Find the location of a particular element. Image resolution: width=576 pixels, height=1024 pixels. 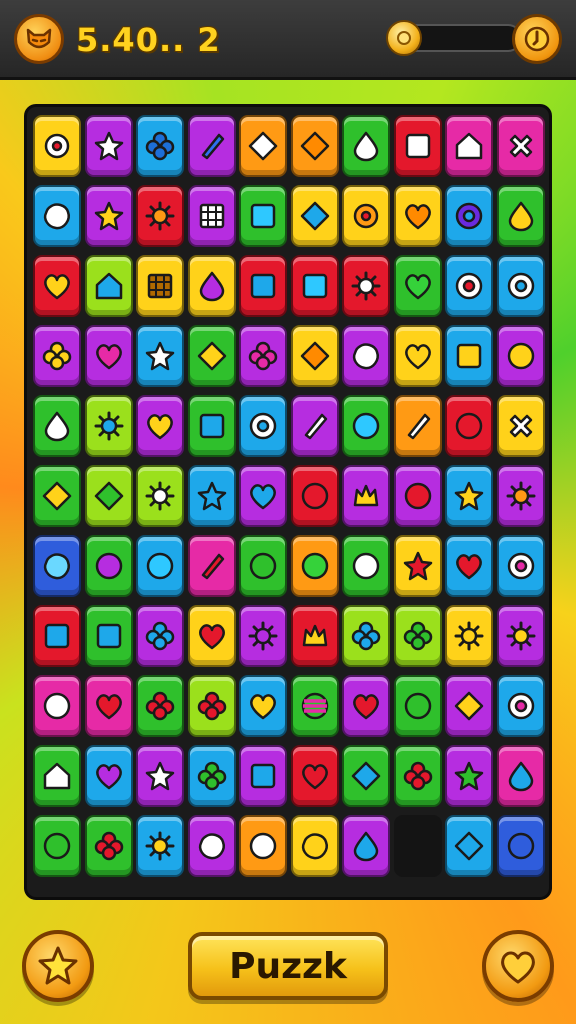

timer-button is located at coordinates (537, 39).